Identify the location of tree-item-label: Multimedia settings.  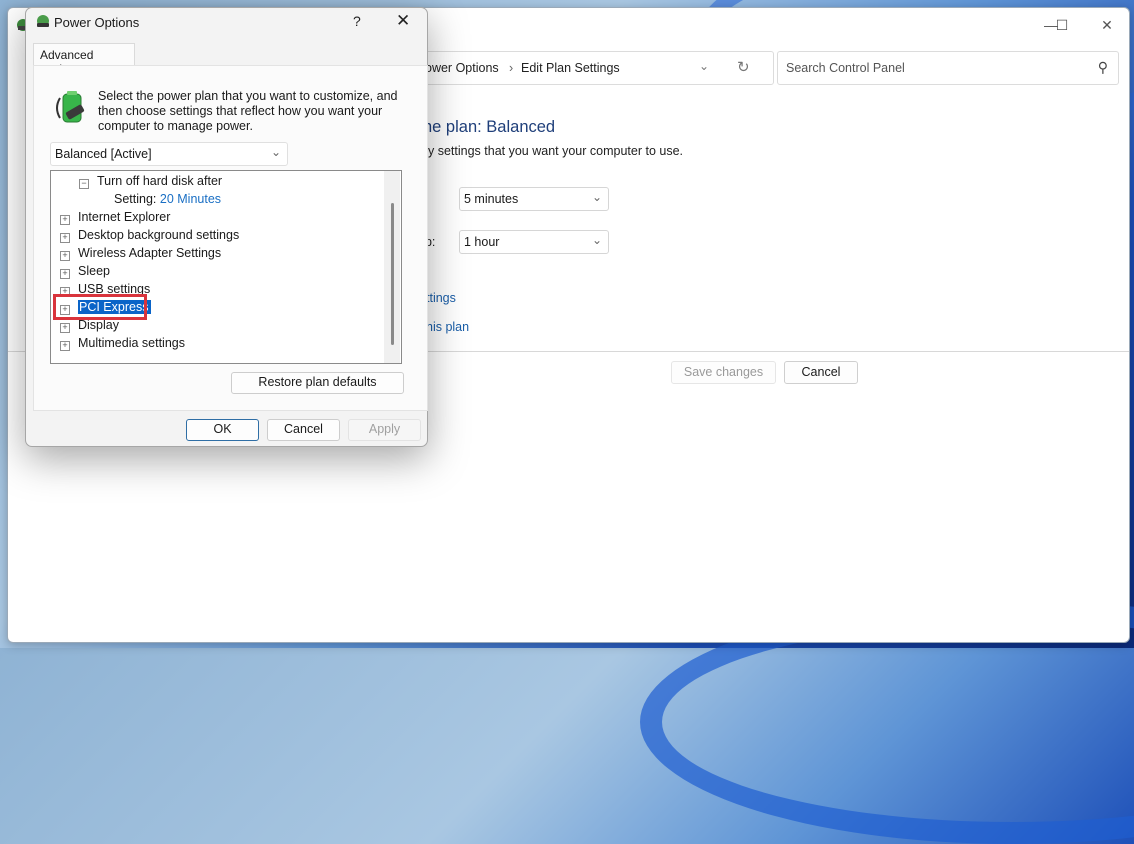
(131, 343).